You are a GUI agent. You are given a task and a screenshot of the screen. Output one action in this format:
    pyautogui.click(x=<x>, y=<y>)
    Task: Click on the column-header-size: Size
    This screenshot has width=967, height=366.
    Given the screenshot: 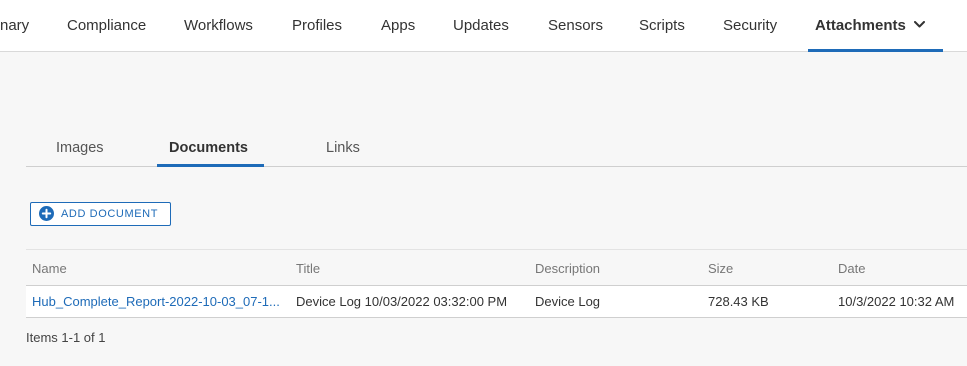 What is the action you would take?
    pyautogui.click(x=768, y=269)
    